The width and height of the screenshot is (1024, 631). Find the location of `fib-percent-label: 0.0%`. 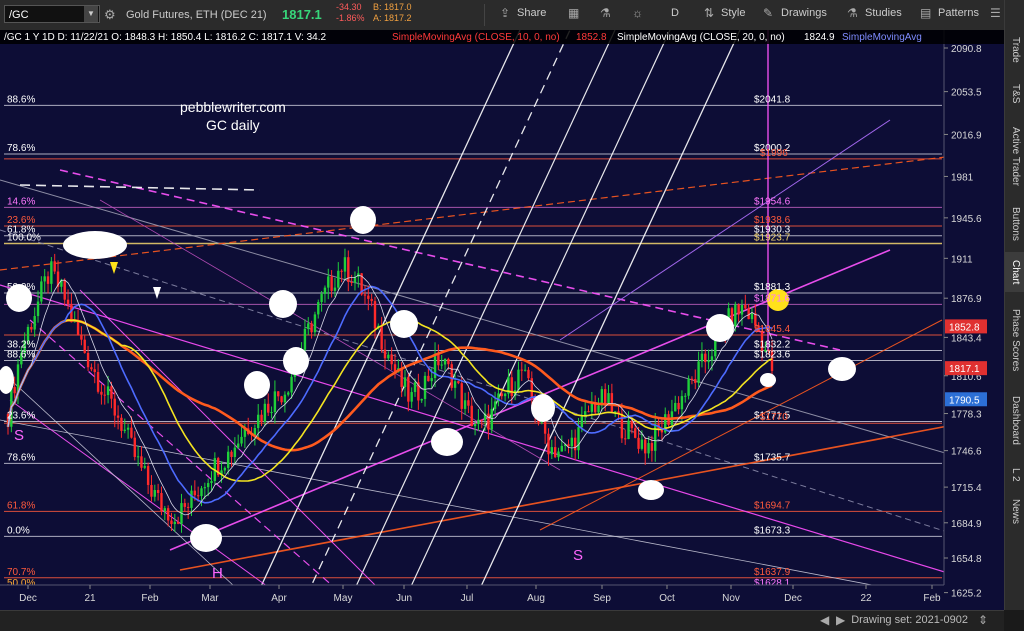

fib-percent-label: 0.0% is located at coordinates (18, 530).